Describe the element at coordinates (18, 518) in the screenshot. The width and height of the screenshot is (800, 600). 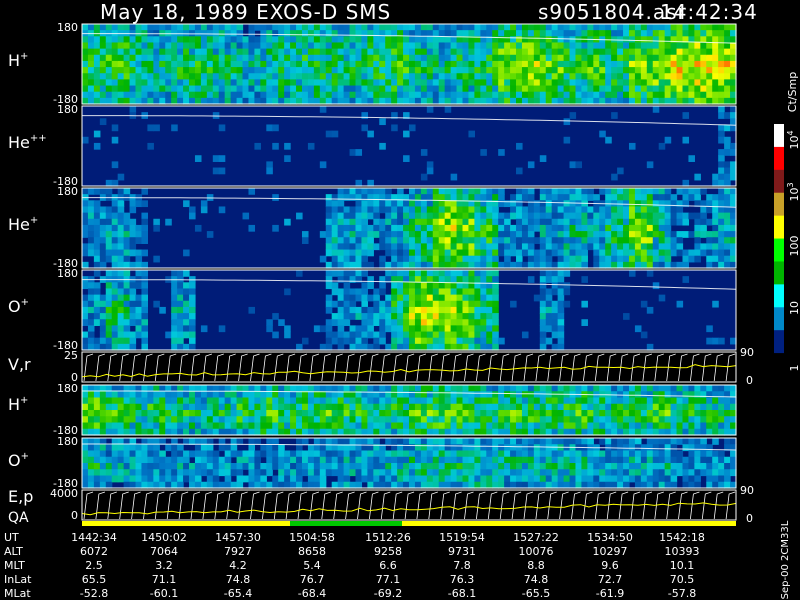
I see `qa-label: QA` at that location.